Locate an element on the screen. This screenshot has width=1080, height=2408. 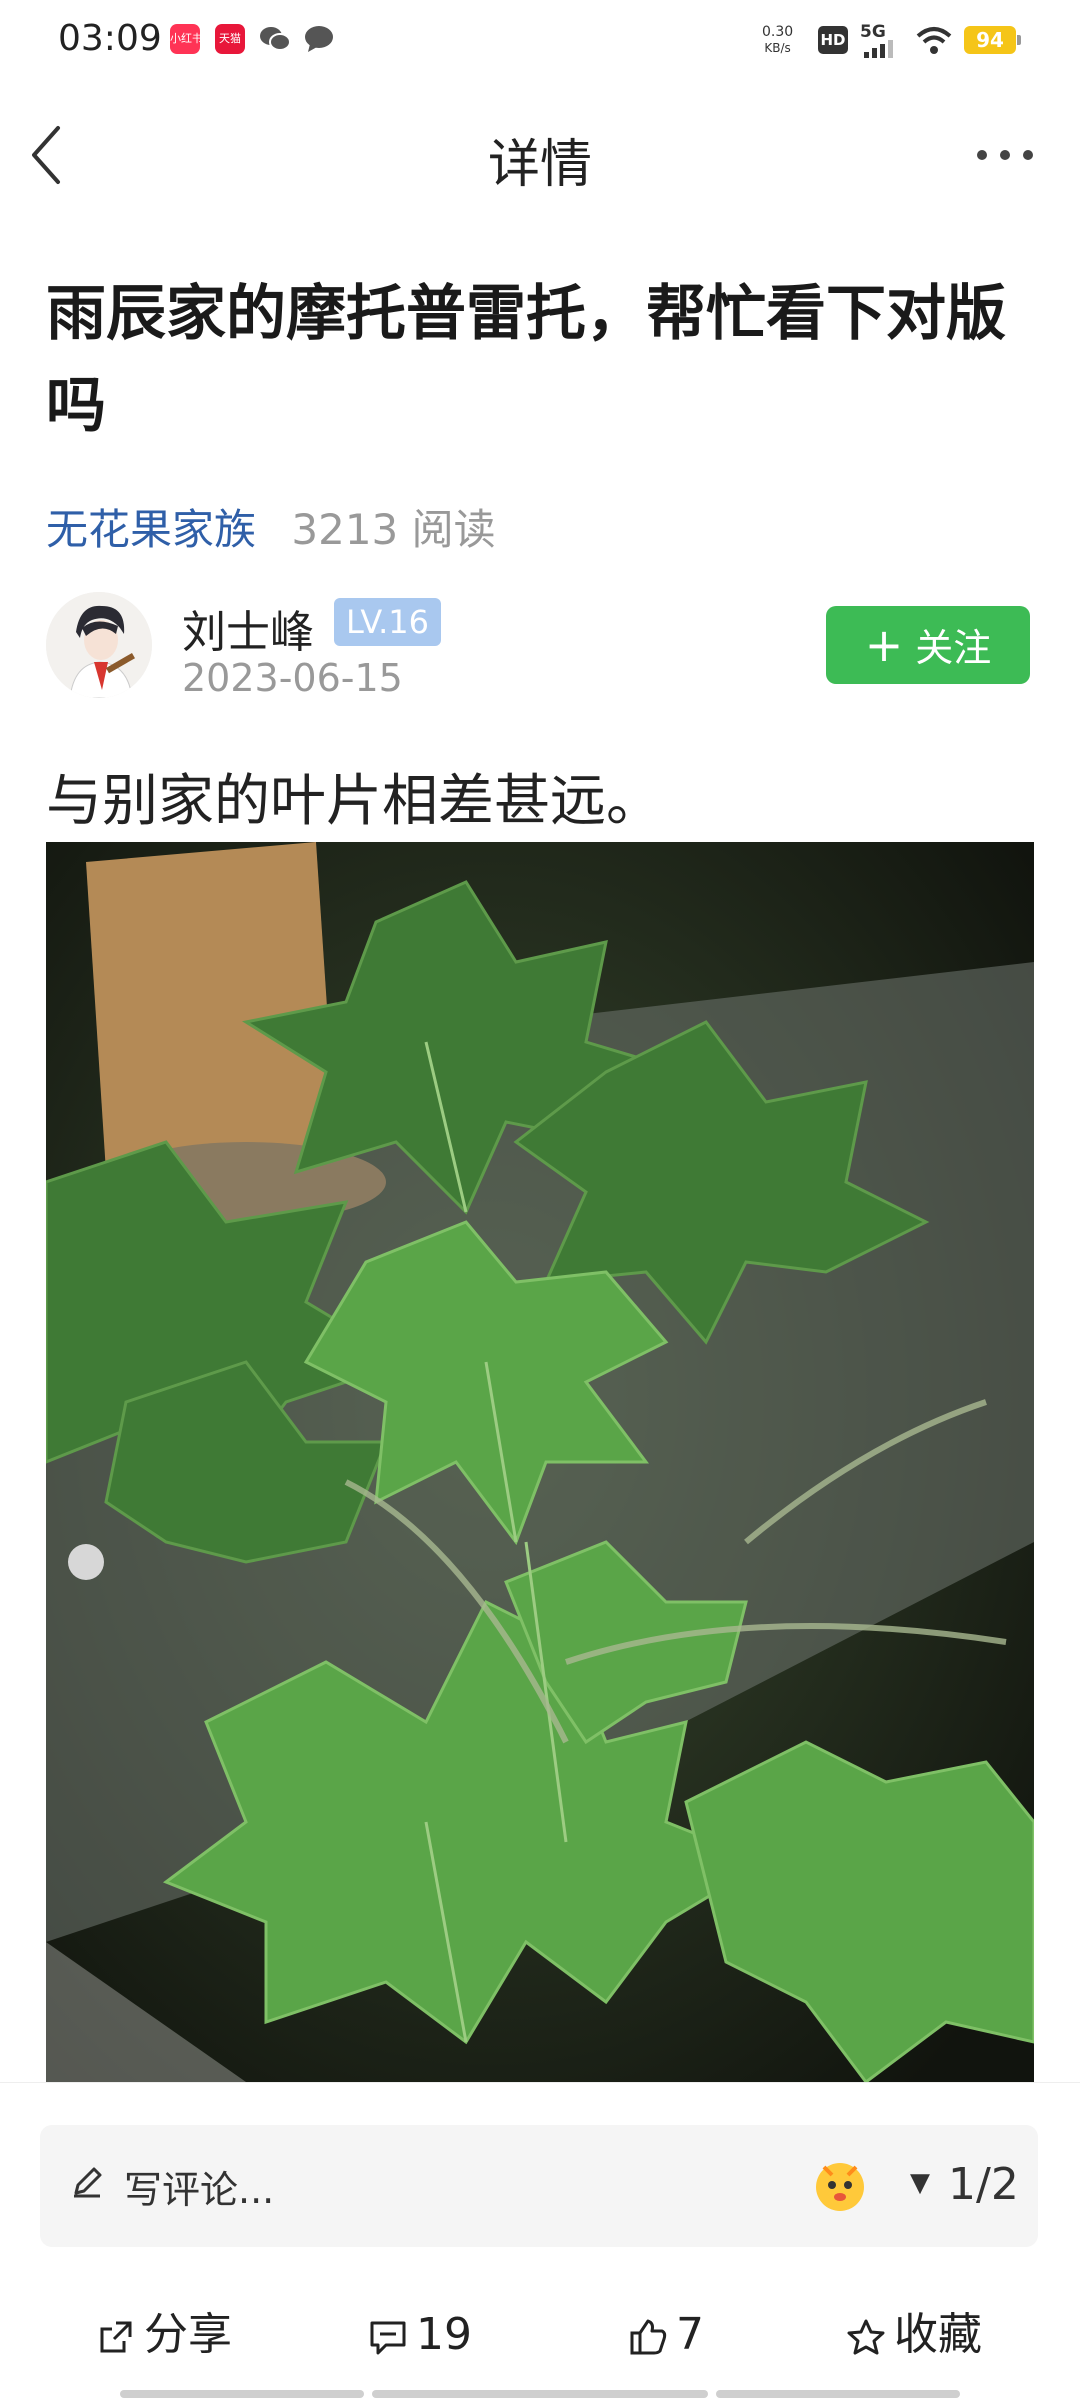
tmall-app-icon: 天猫 is located at coordinates (230, 39).